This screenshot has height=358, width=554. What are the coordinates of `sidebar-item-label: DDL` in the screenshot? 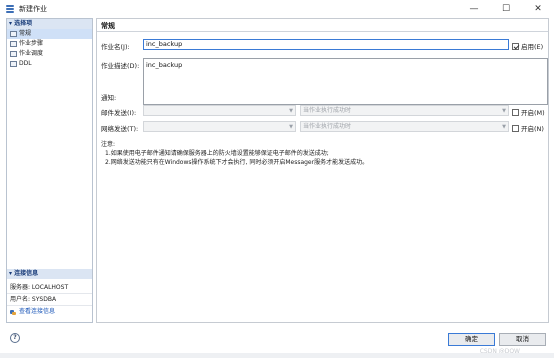 It's located at (25, 63).